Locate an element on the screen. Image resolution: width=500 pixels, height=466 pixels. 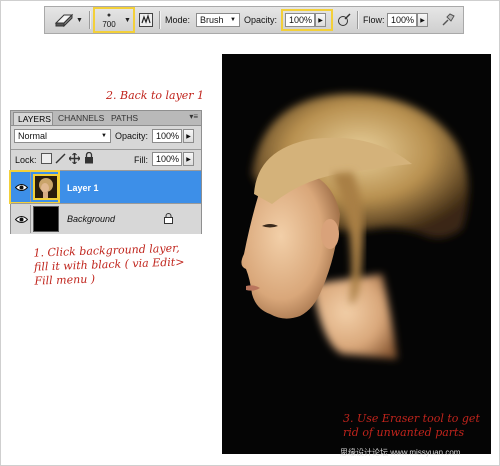
layer-opacity-value: 100% is located at coordinates (168, 136).